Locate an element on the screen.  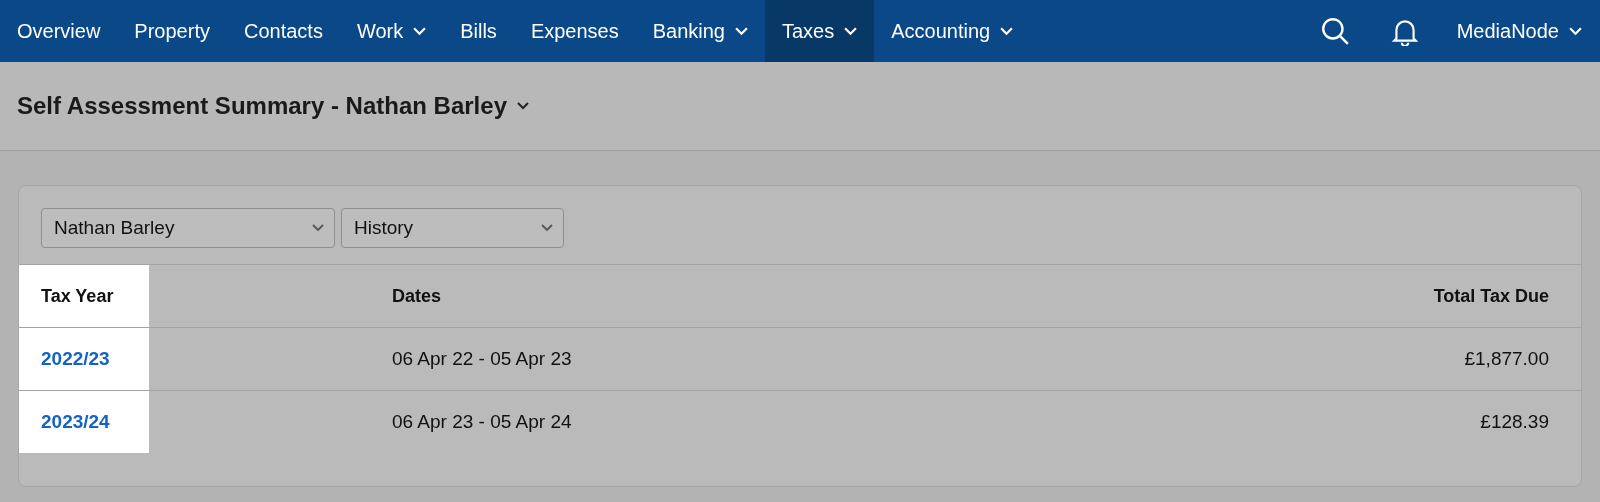
table-cell-text: 06 Apr 23 - 05 Apr 24 is located at coordinates (482, 422).